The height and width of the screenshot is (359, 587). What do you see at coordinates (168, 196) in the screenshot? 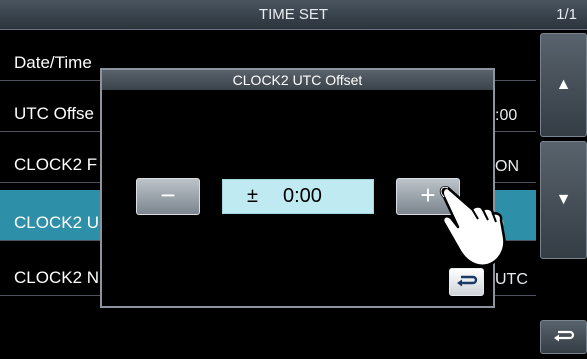
I see `decrease-button: −` at bounding box center [168, 196].